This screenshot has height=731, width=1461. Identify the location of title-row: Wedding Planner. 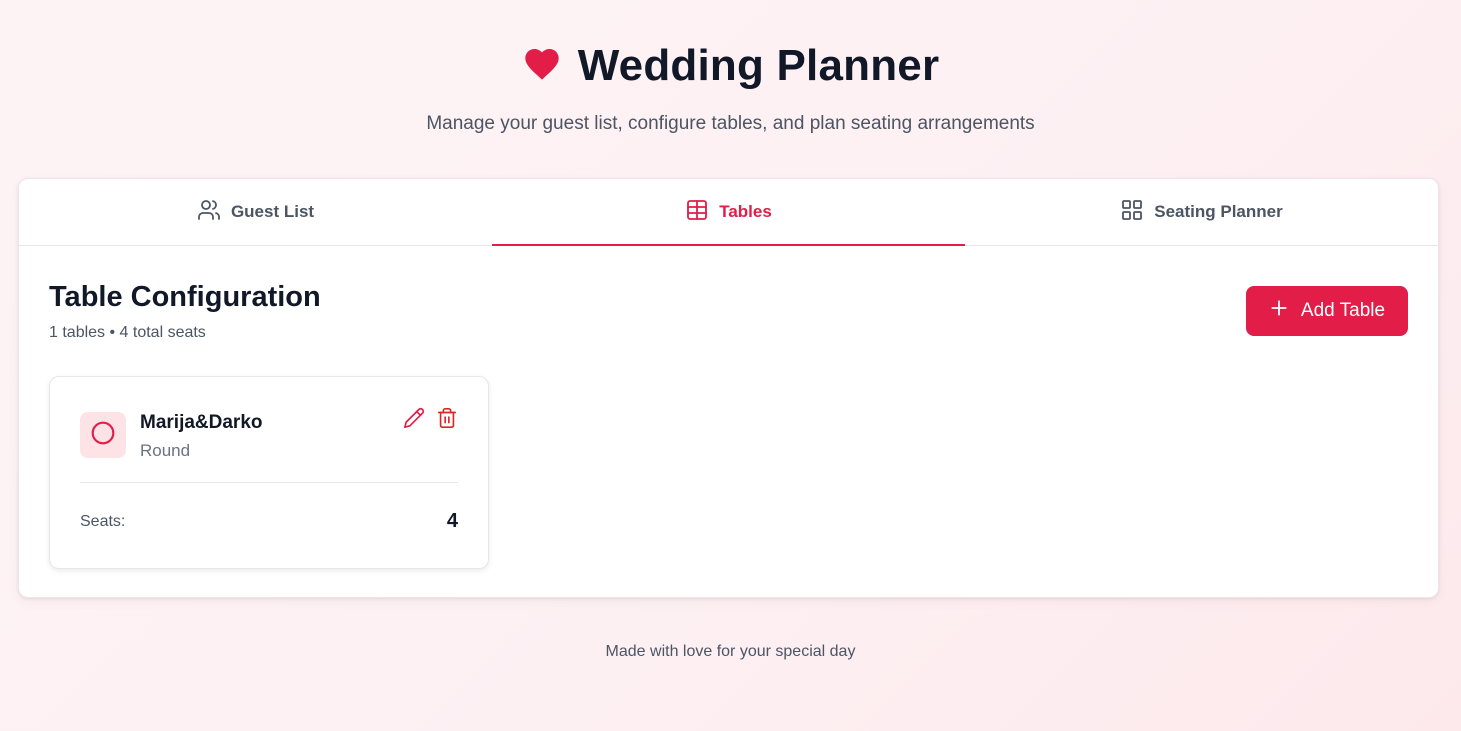
(730, 66).